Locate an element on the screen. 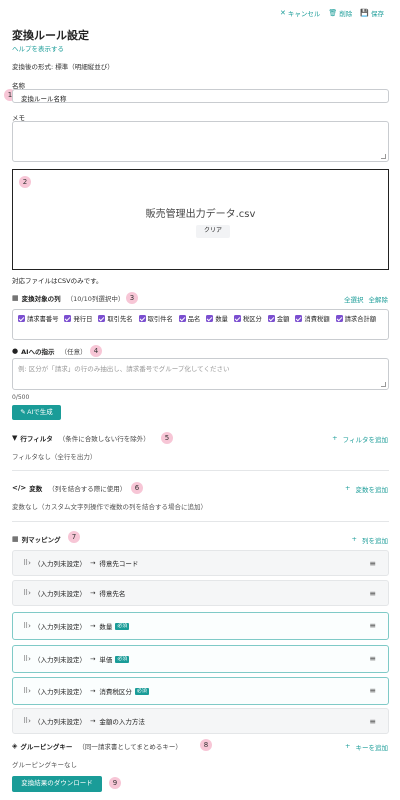 The image size is (400, 800). save-icon: 💾 is located at coordinates (364, 13).